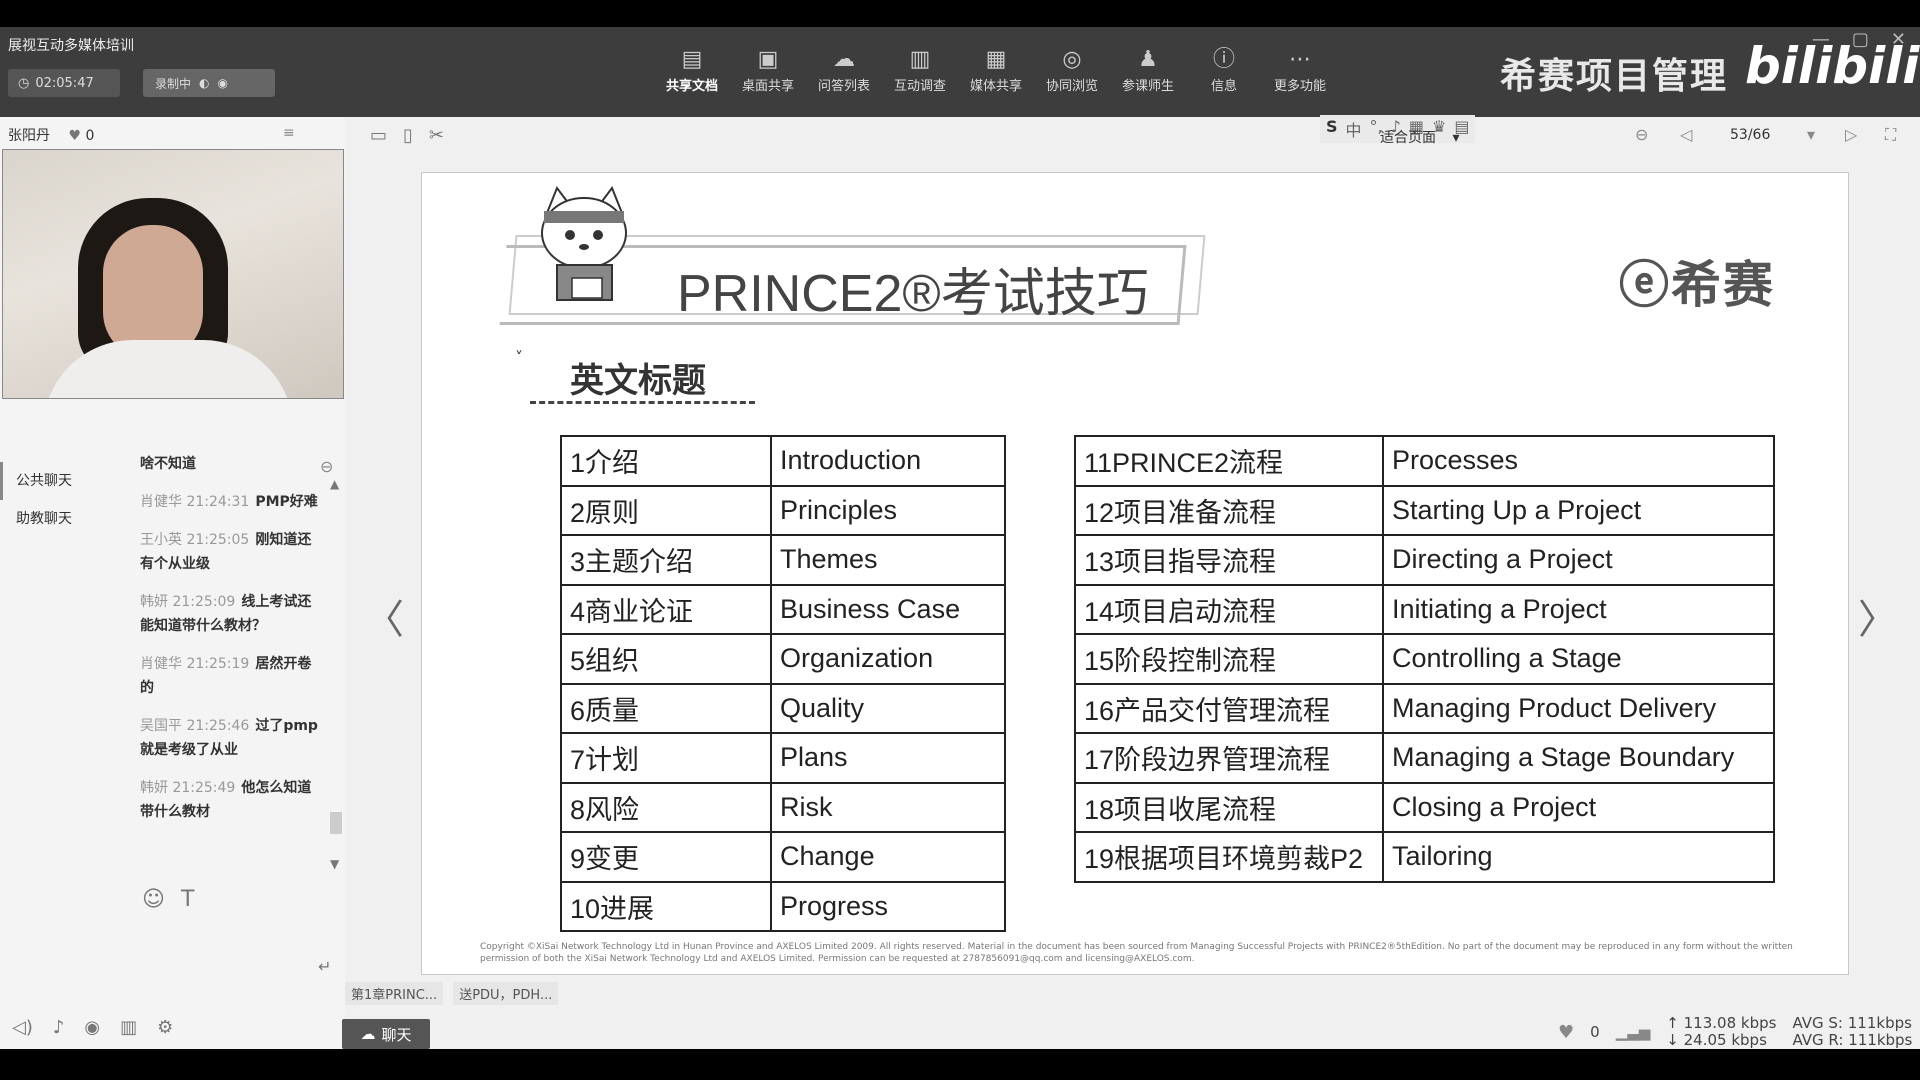 This screenshot has width=1920, height=1080. What do you see at coordinates (1614, 76) in the screenshot?
I see `brand-watermark: 希赛项目管理` at bounding box center [1614, 76].